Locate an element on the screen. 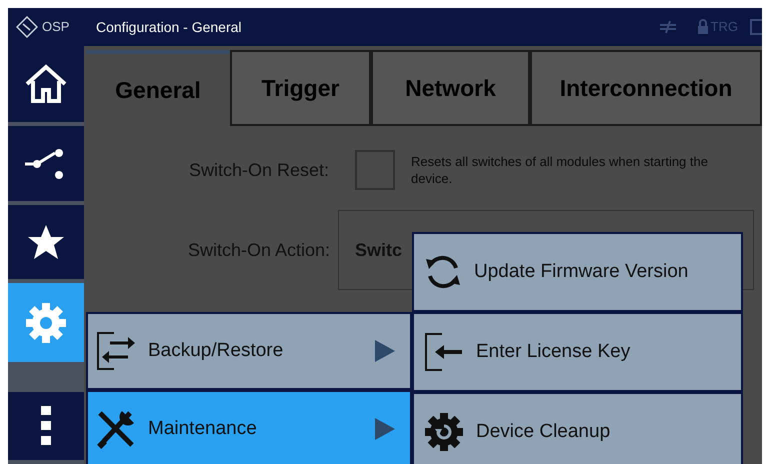 The image size is (766, 464). menu-label: Enter License Key is located at coordinates (553, 352).